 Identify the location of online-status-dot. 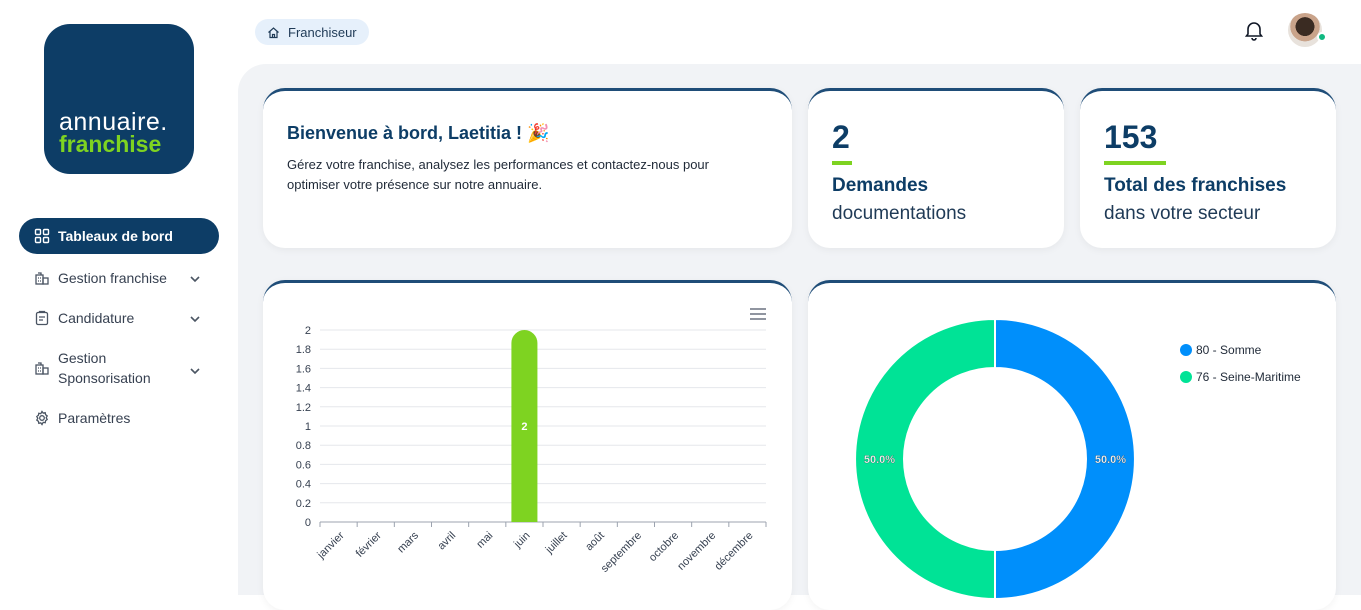
(1322, 37).